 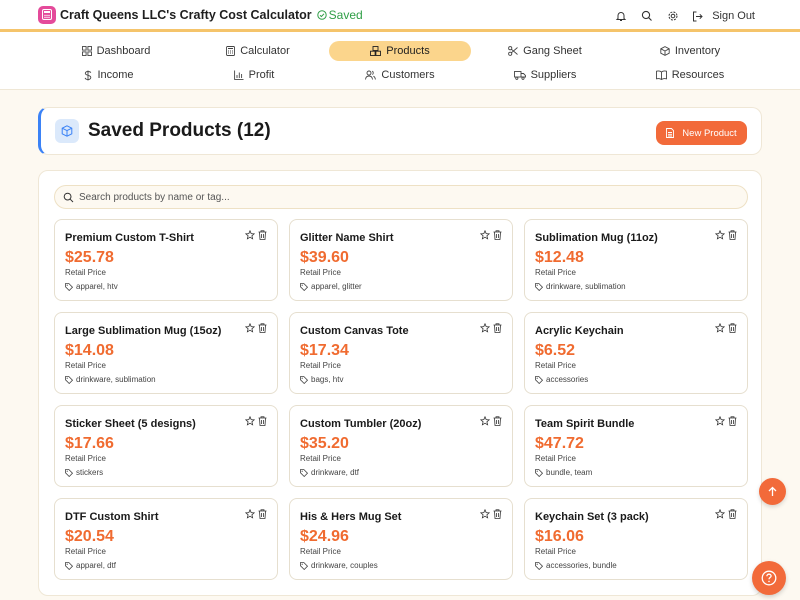 What do you see at coordinates (400, 75) in the screenshot?
I see `nav-item-customers: Customers` at bounding box center [400, 75].